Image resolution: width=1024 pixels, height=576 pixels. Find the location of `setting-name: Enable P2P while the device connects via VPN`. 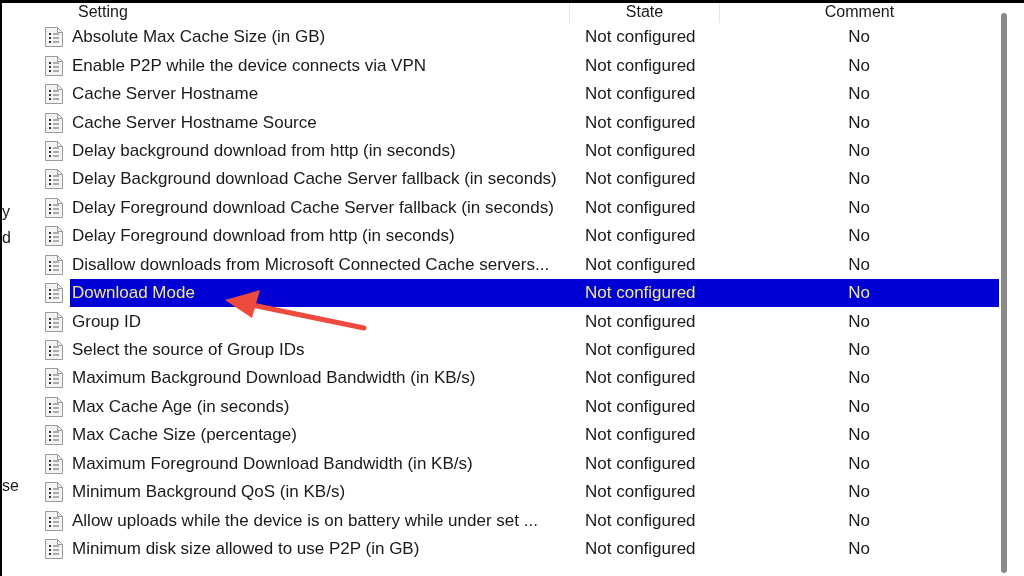

setting-name: Enable P2P while the device connects via VPN is located at coordinates (249, 65).